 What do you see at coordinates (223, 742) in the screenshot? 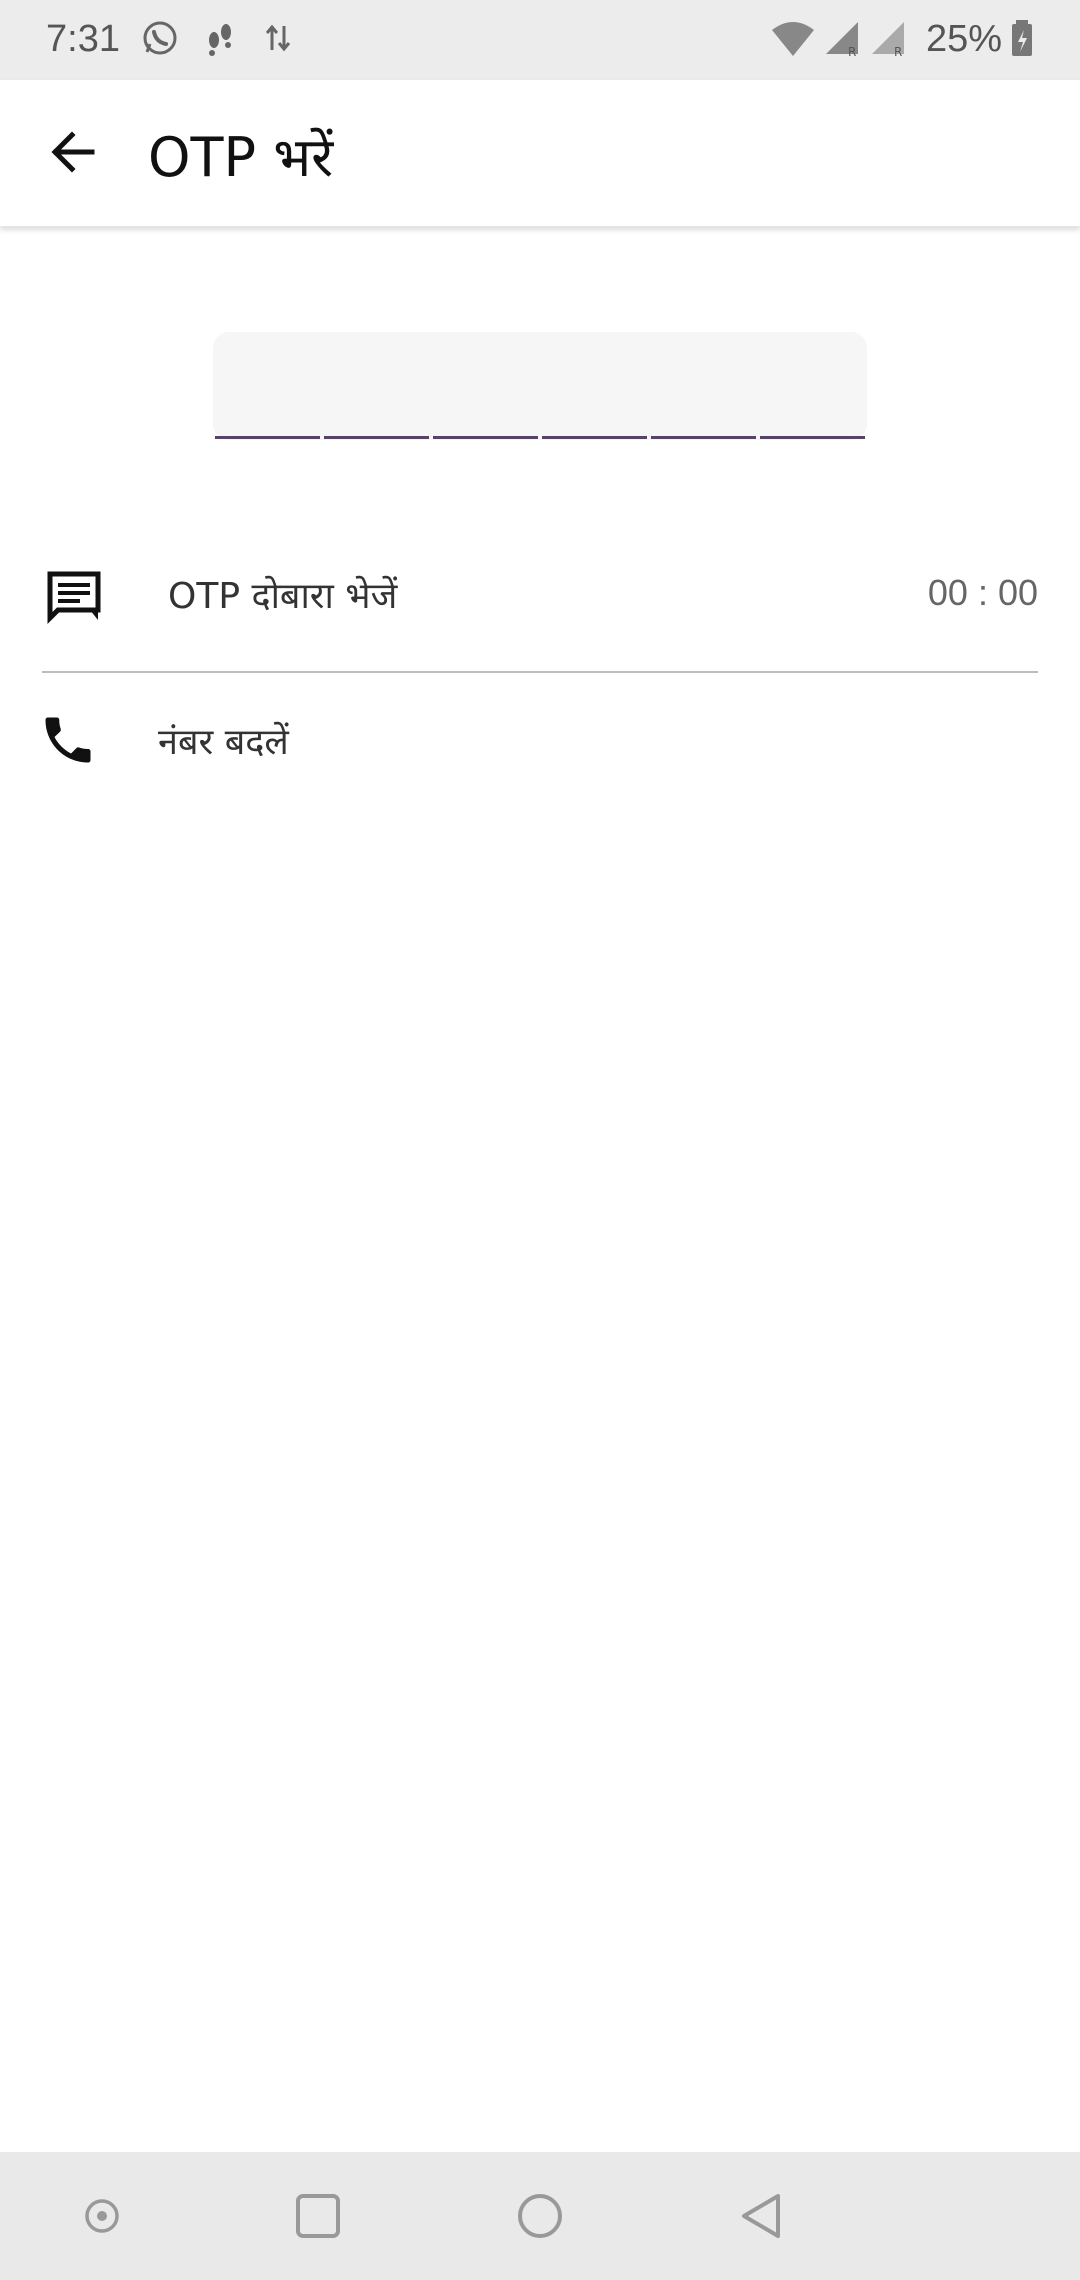
I see `change-number-label: नंबर बदलें` at bounding box center [223, 742].